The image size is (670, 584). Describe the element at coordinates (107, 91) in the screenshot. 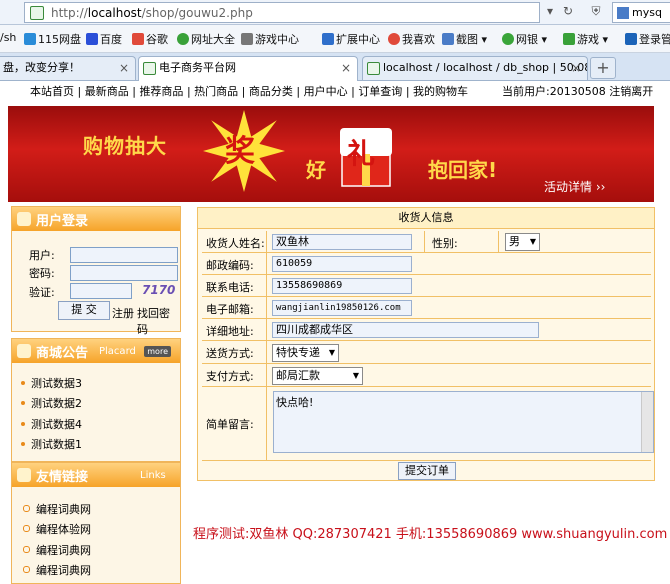

I see `nav-new: 最新商品` at that location.